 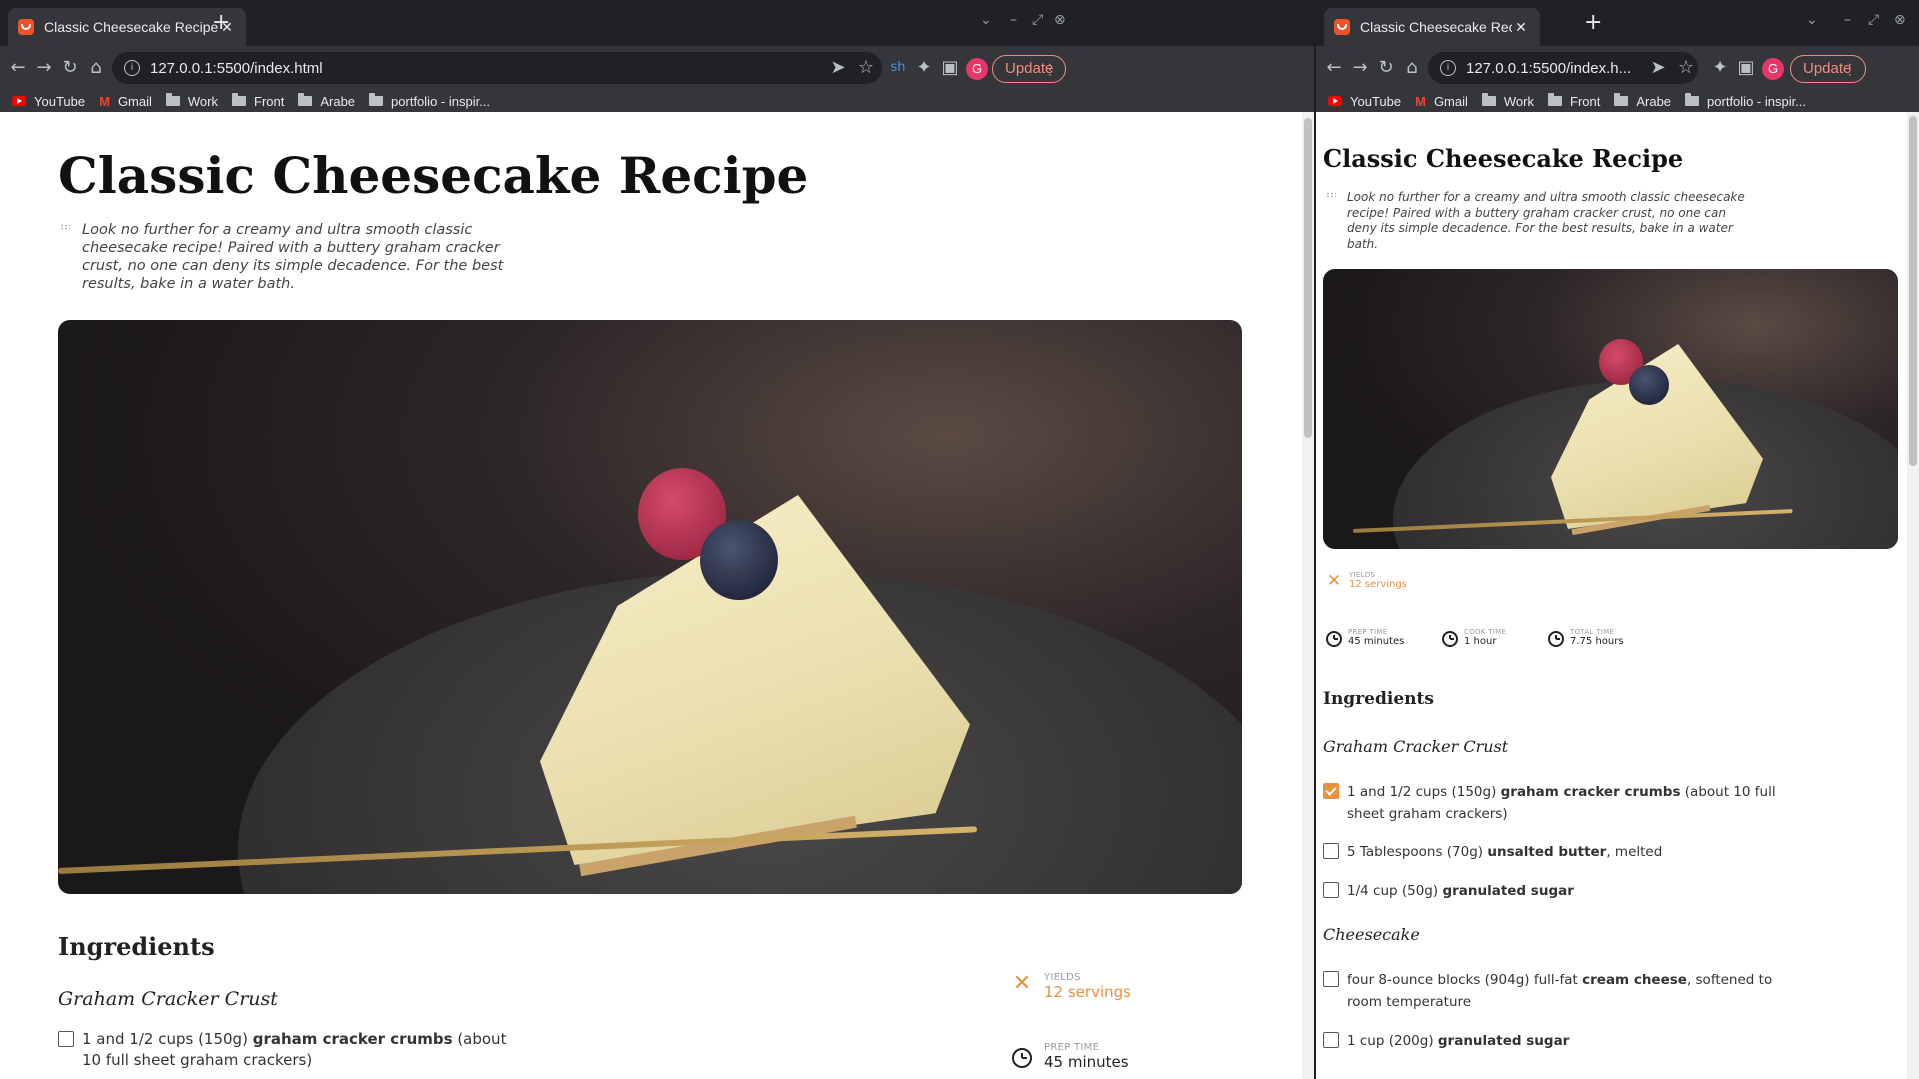 What do you see at coordinates (1521, 27) in the screenshot?
I see `tab-close-icon: ✕` at bounding box center [1521, 27].